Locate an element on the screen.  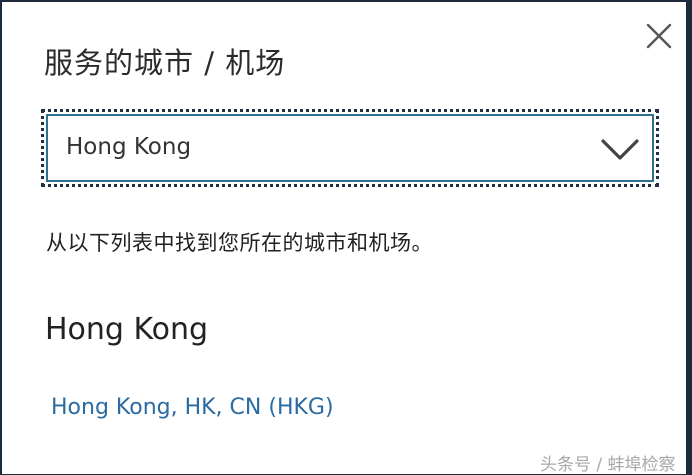
helper-text: 从以下列表中找到您所在的城市和机场。 is located at coordinates (239, 243).